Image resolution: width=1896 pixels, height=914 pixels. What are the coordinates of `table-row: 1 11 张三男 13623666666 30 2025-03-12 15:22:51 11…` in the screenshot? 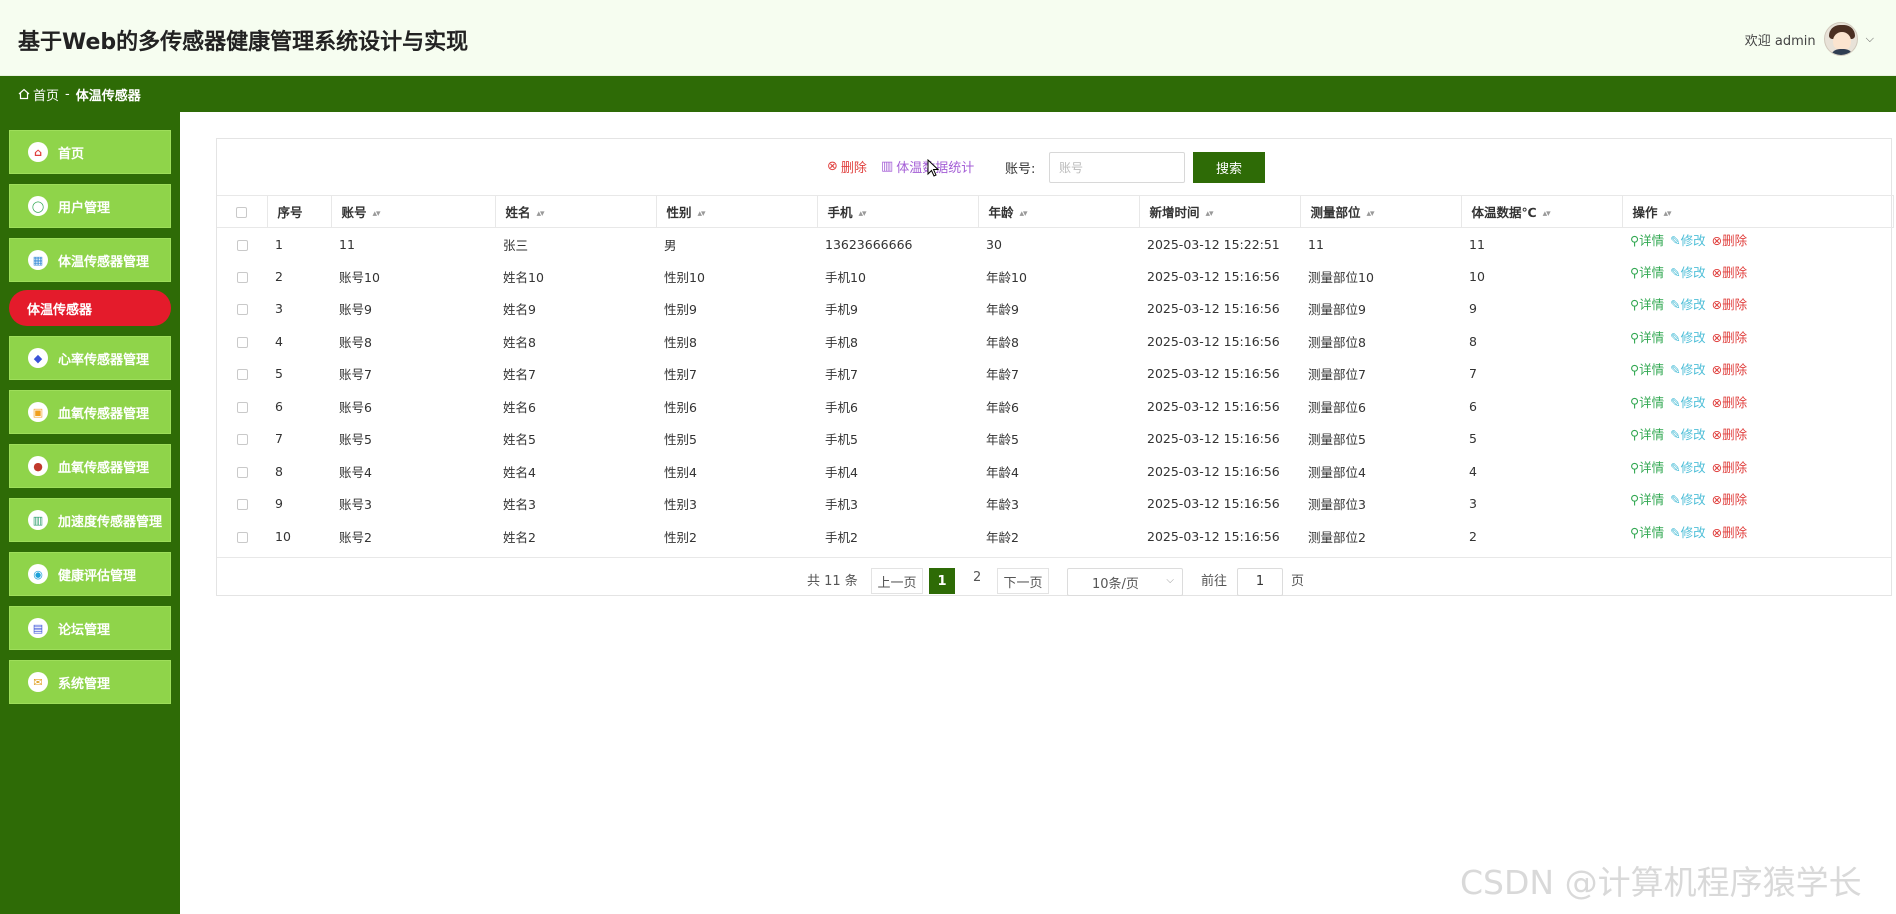 It's located at (1055, 244).